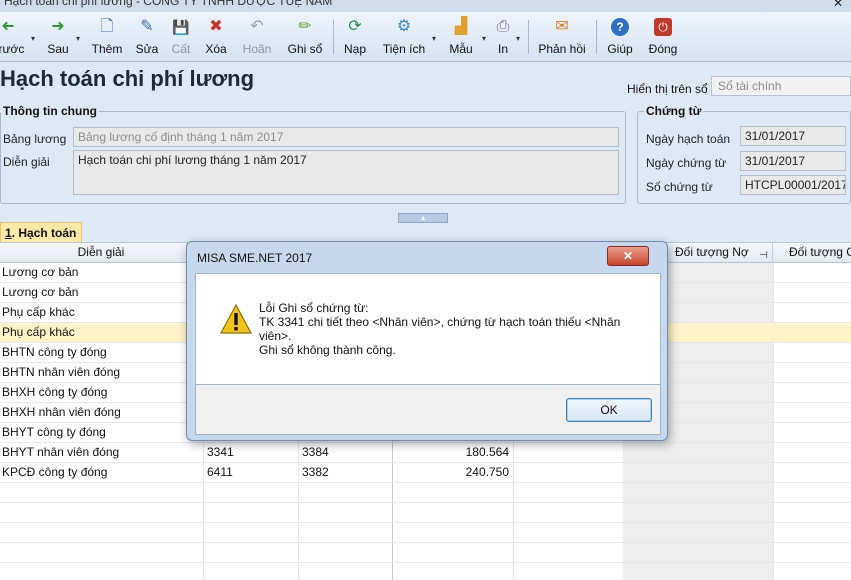 The height and width of the screenshot is (580, 851). Describe the element at coordinates (314, 308) in the screenshot. I see `dialog-message-line: Lỗi Ghi sổ chứng từ:` at that location.